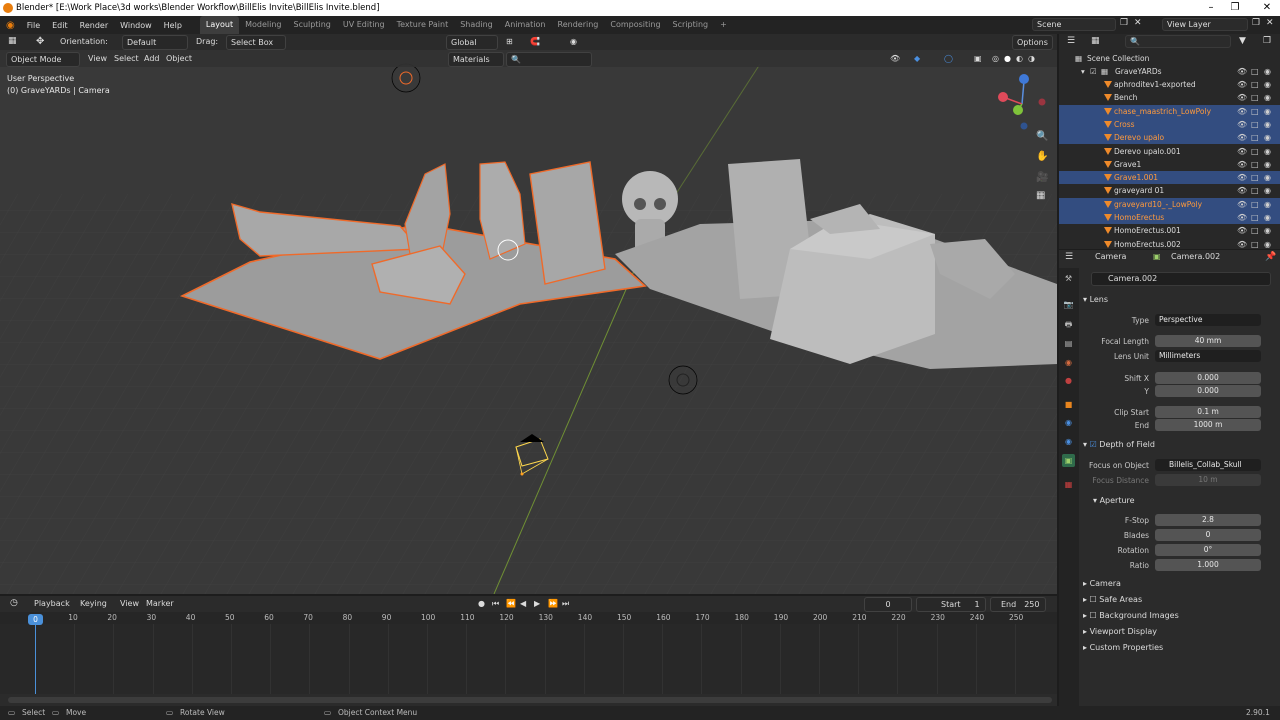  Describe the element at coordinates (723, 25) in the screenshot. I see `add-workspace-icon: +` at that location.